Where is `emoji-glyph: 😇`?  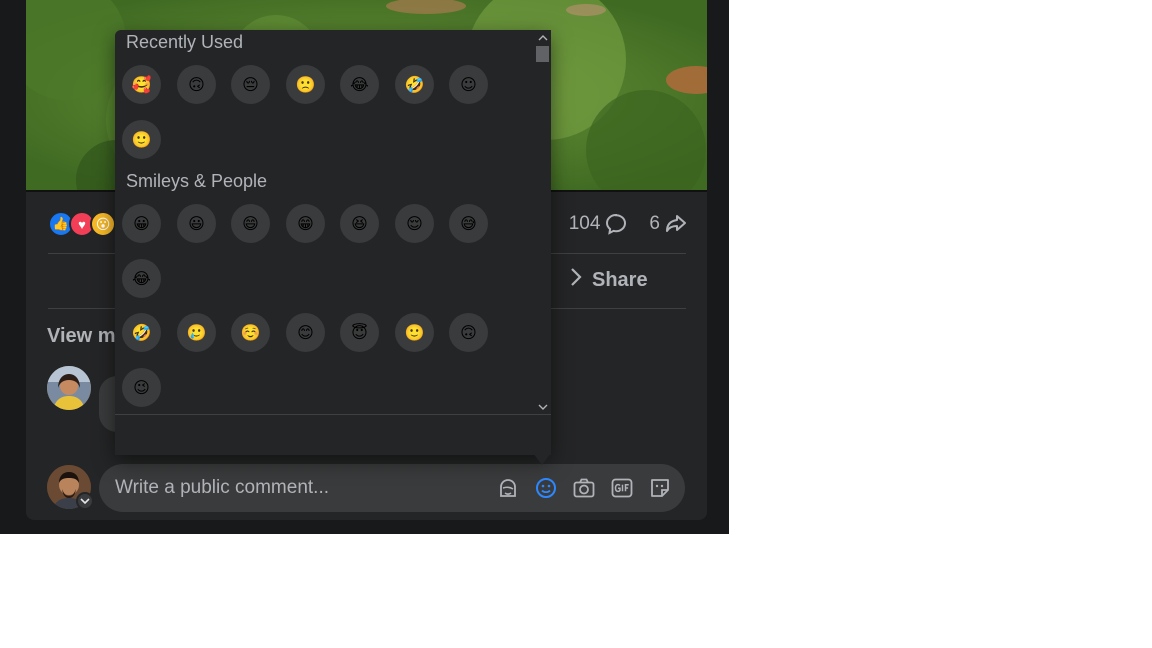
emoji-glyph: 😇 is located at coordinates (359, 332).